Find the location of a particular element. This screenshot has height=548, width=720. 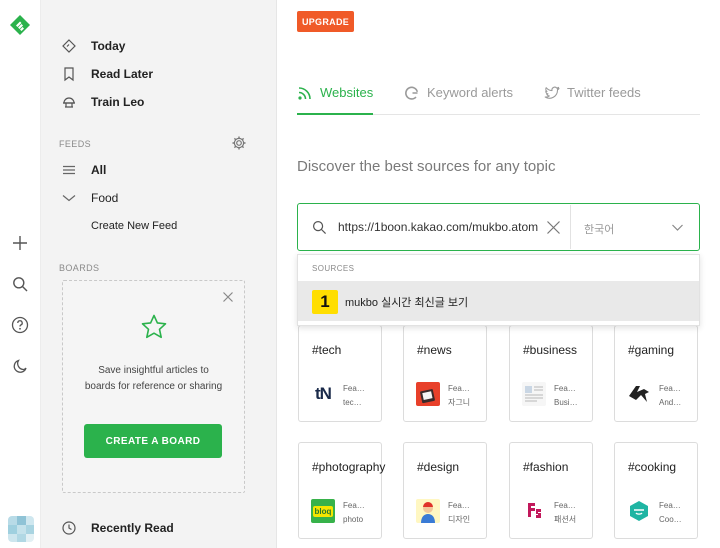

leo-icon is located at coordinates (69, 102).